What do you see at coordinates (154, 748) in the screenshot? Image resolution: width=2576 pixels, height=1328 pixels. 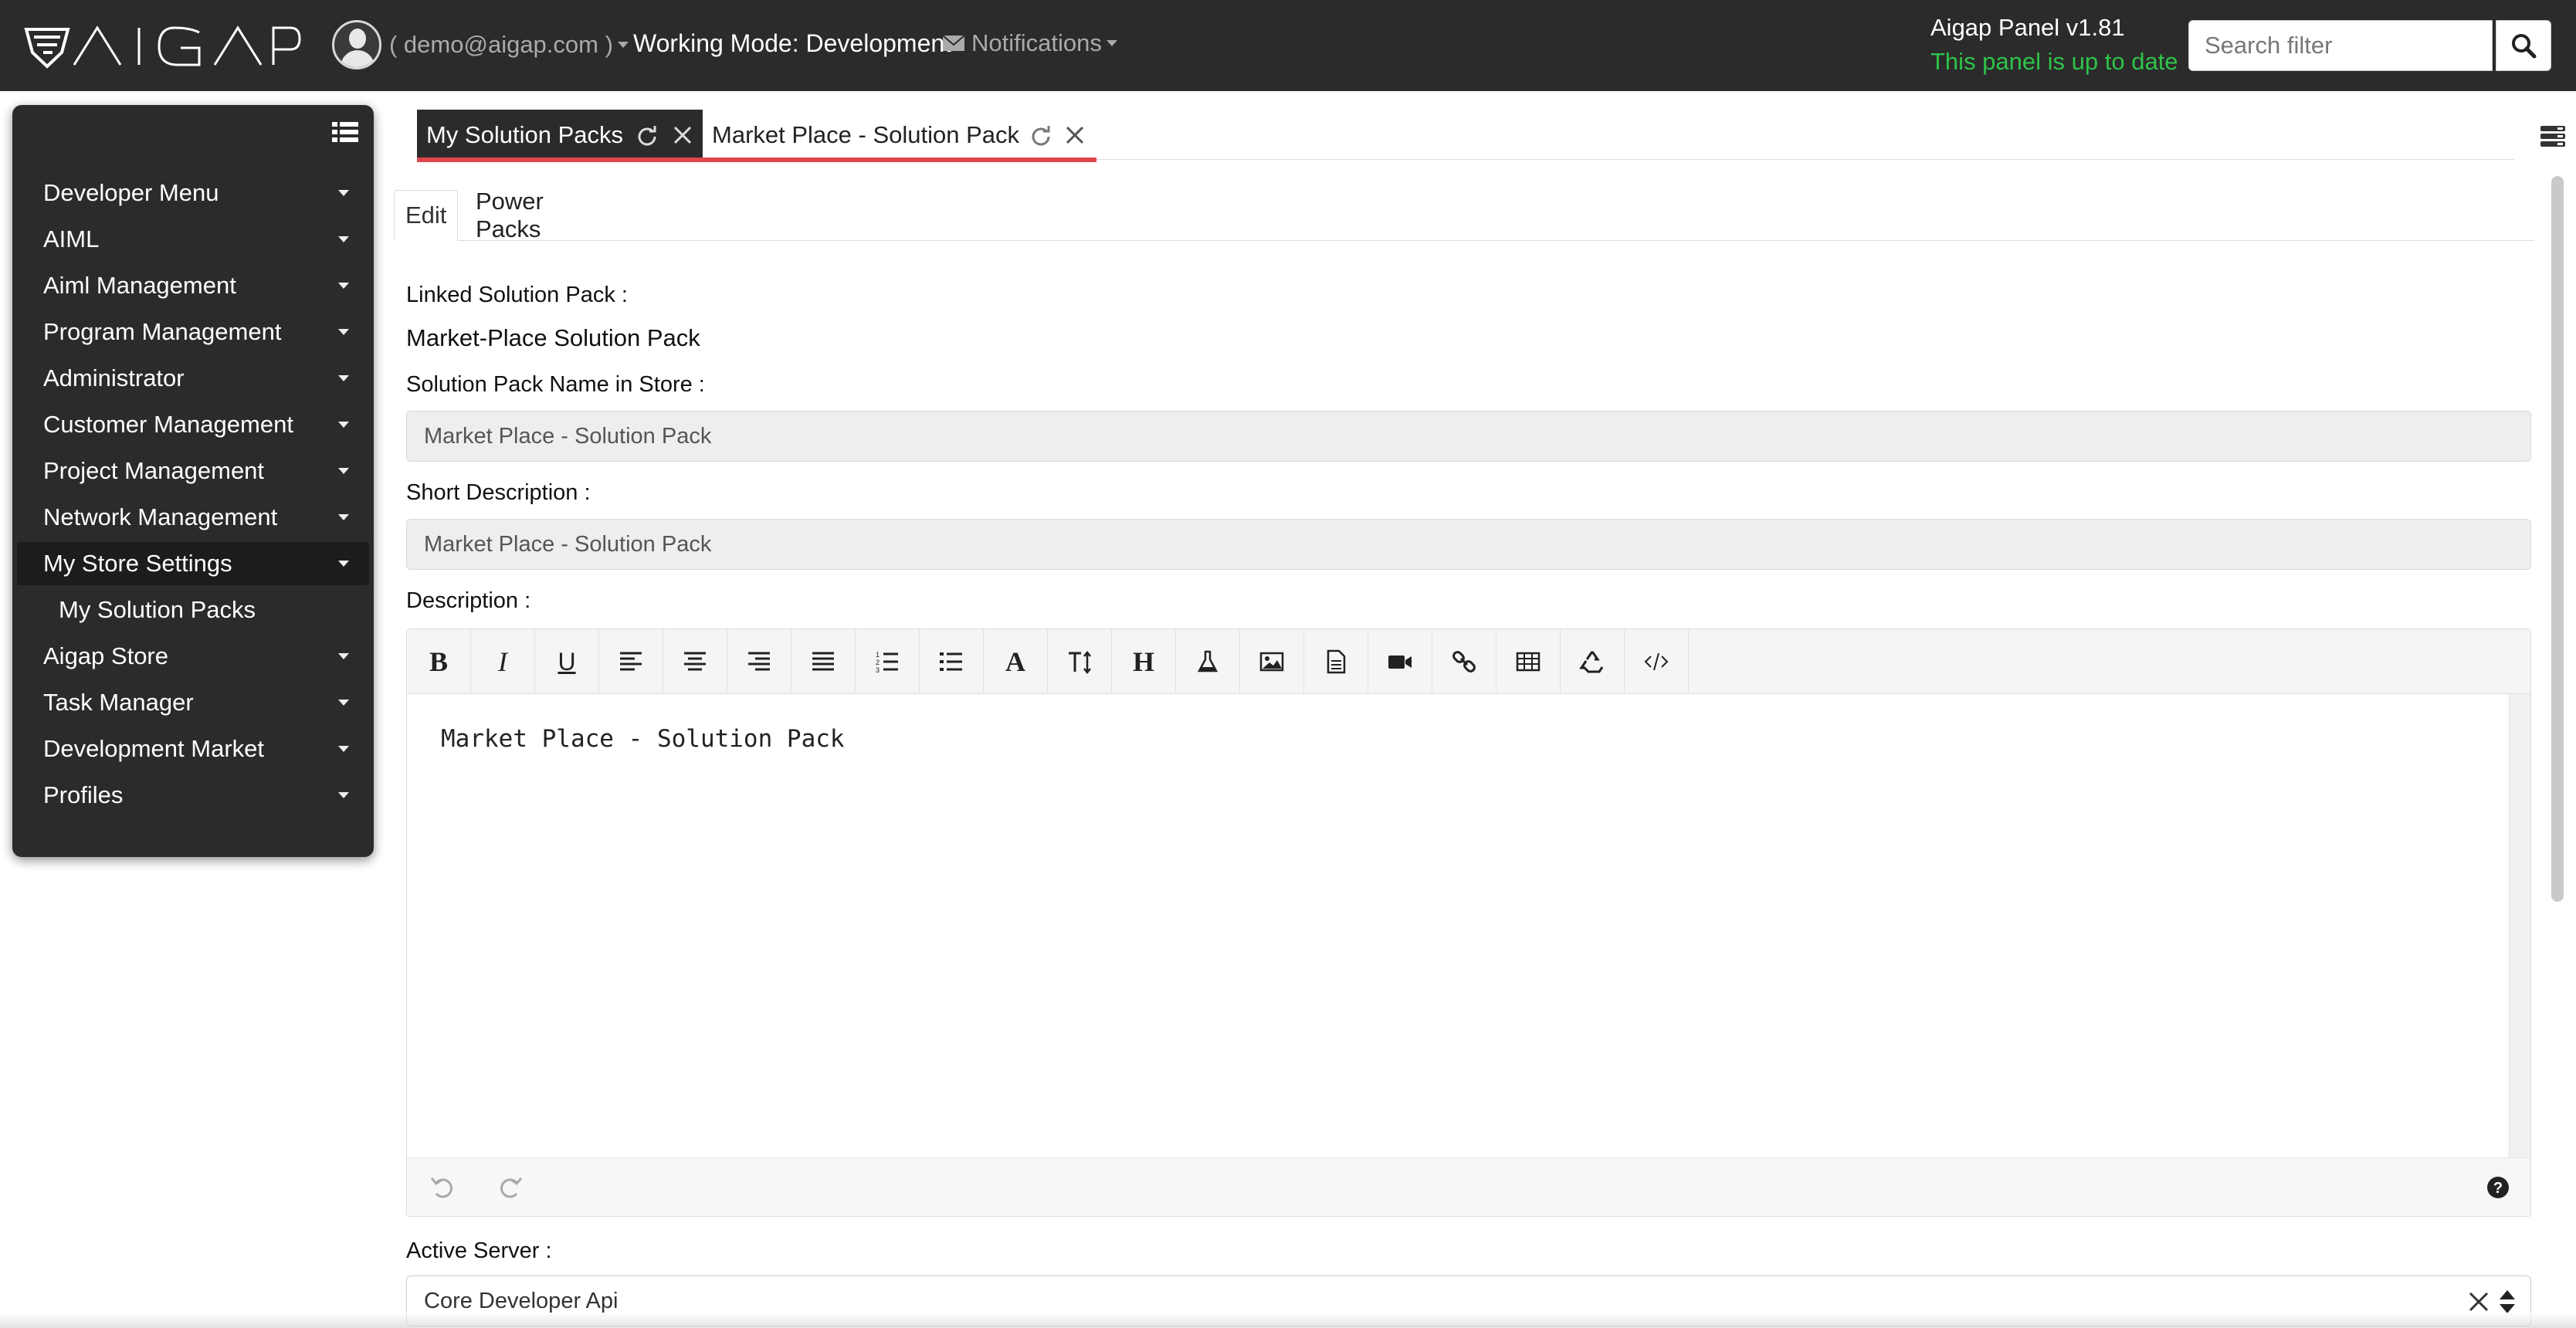 I see `sidebar-item-label: Development Market` at bounding box center [154, 748].